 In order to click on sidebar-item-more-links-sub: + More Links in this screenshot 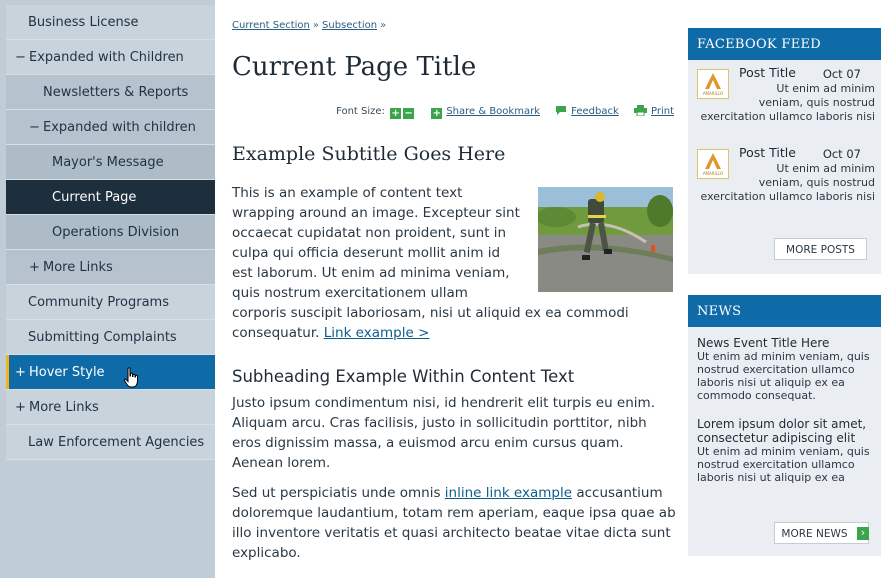, I will do `click(110, 267)`.